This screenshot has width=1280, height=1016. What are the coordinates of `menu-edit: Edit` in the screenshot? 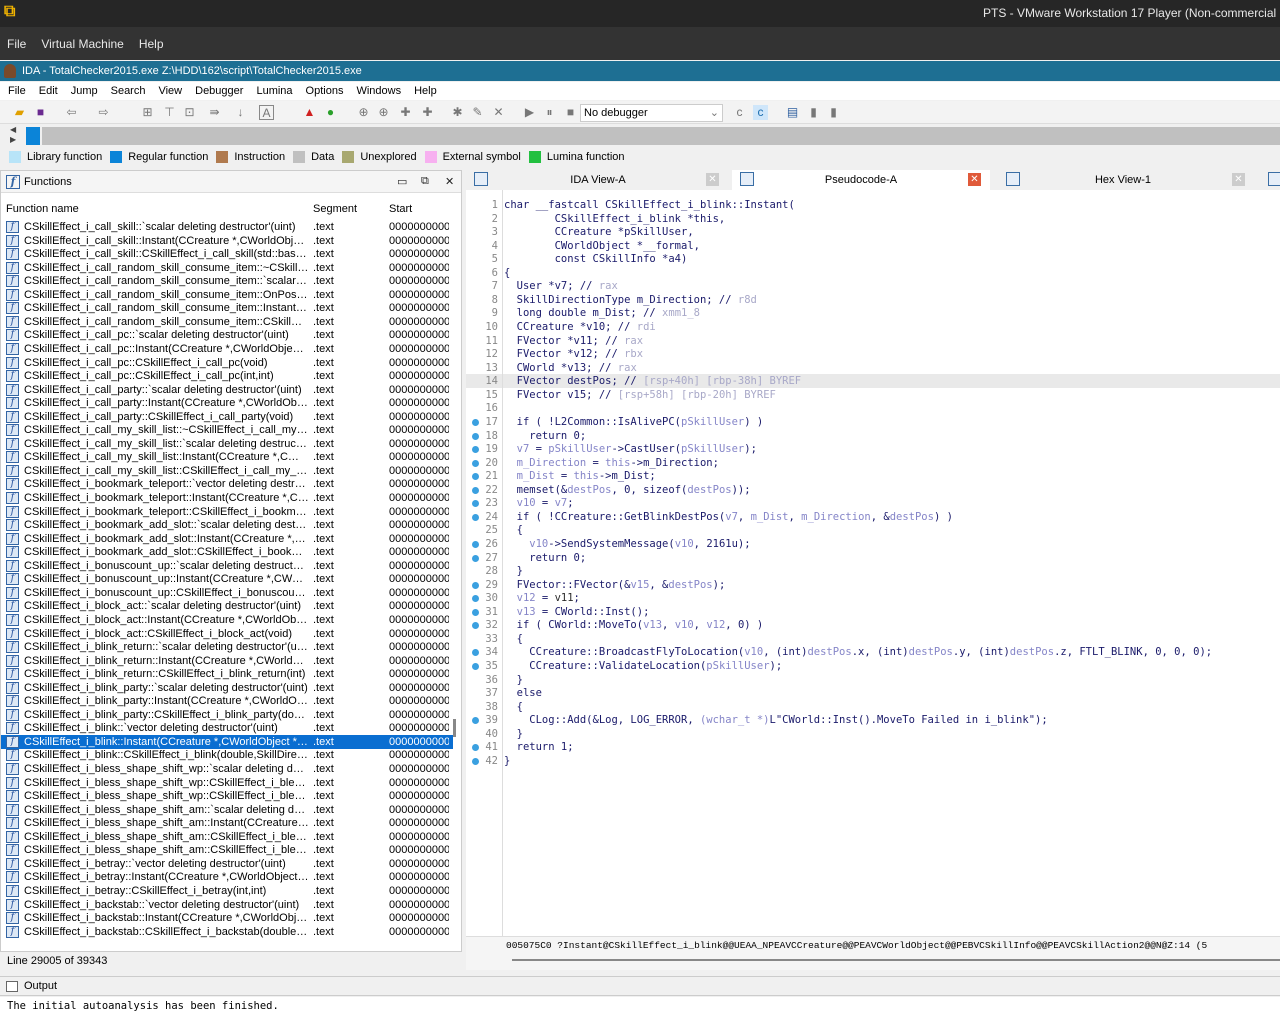 It's located at (48, 91).